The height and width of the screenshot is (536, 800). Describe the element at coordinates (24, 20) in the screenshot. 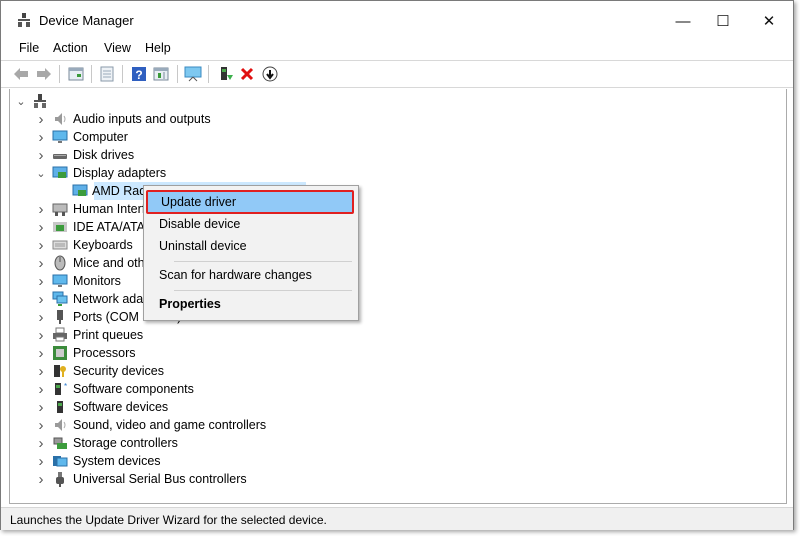

I see `device-manager-icon` at that location.